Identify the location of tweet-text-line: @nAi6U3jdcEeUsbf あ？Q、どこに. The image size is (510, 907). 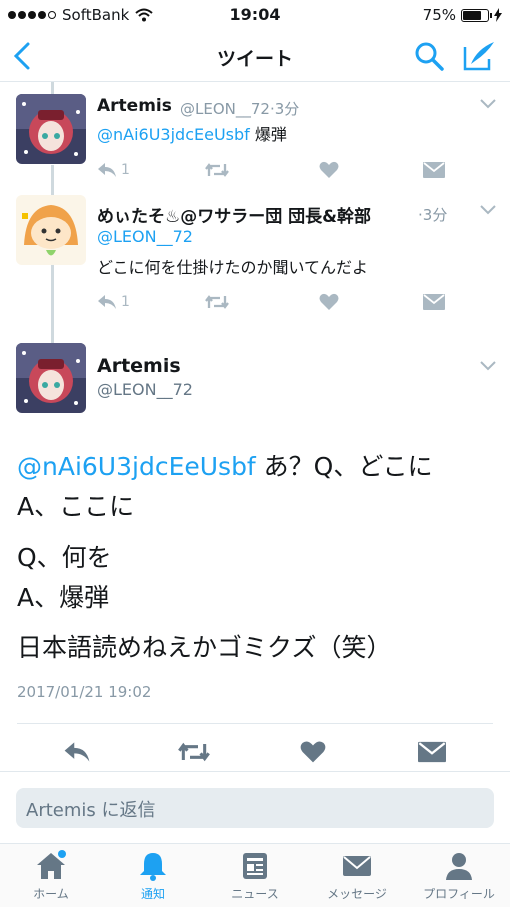
(225, 466).